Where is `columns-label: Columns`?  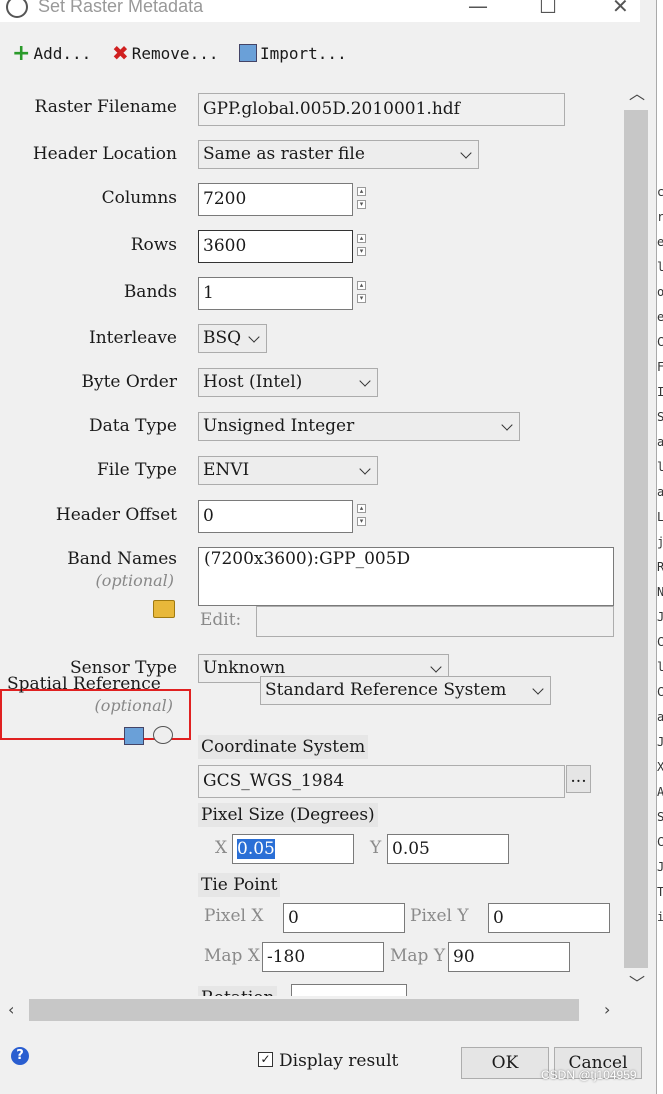
columns-label: Columns is located at coordinates (139, 198).